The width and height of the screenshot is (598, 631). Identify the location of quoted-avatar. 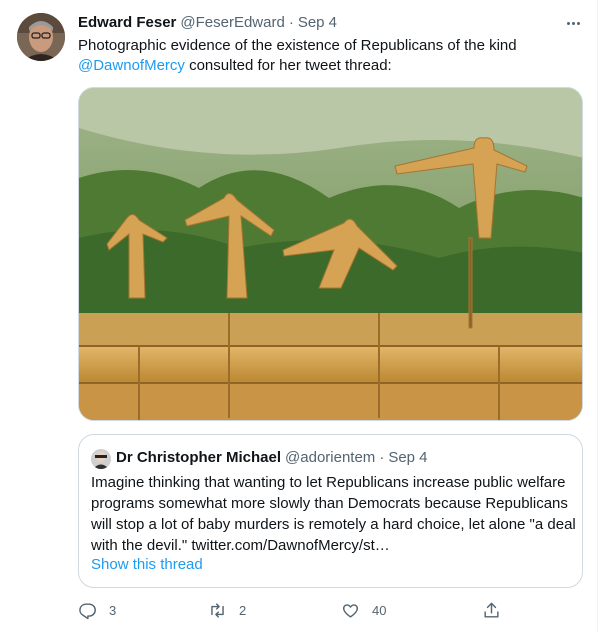
(101, 459).